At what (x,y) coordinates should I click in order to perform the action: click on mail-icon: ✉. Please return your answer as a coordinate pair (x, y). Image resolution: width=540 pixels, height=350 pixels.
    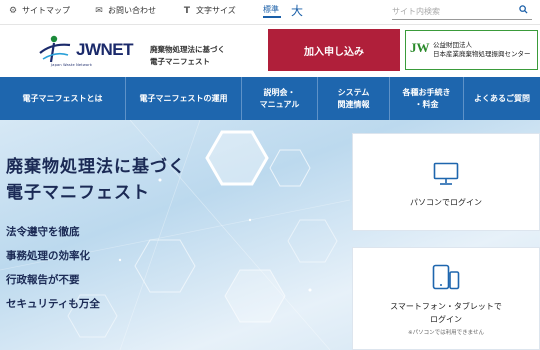
    Looking at the image, I should click on (99, 10).